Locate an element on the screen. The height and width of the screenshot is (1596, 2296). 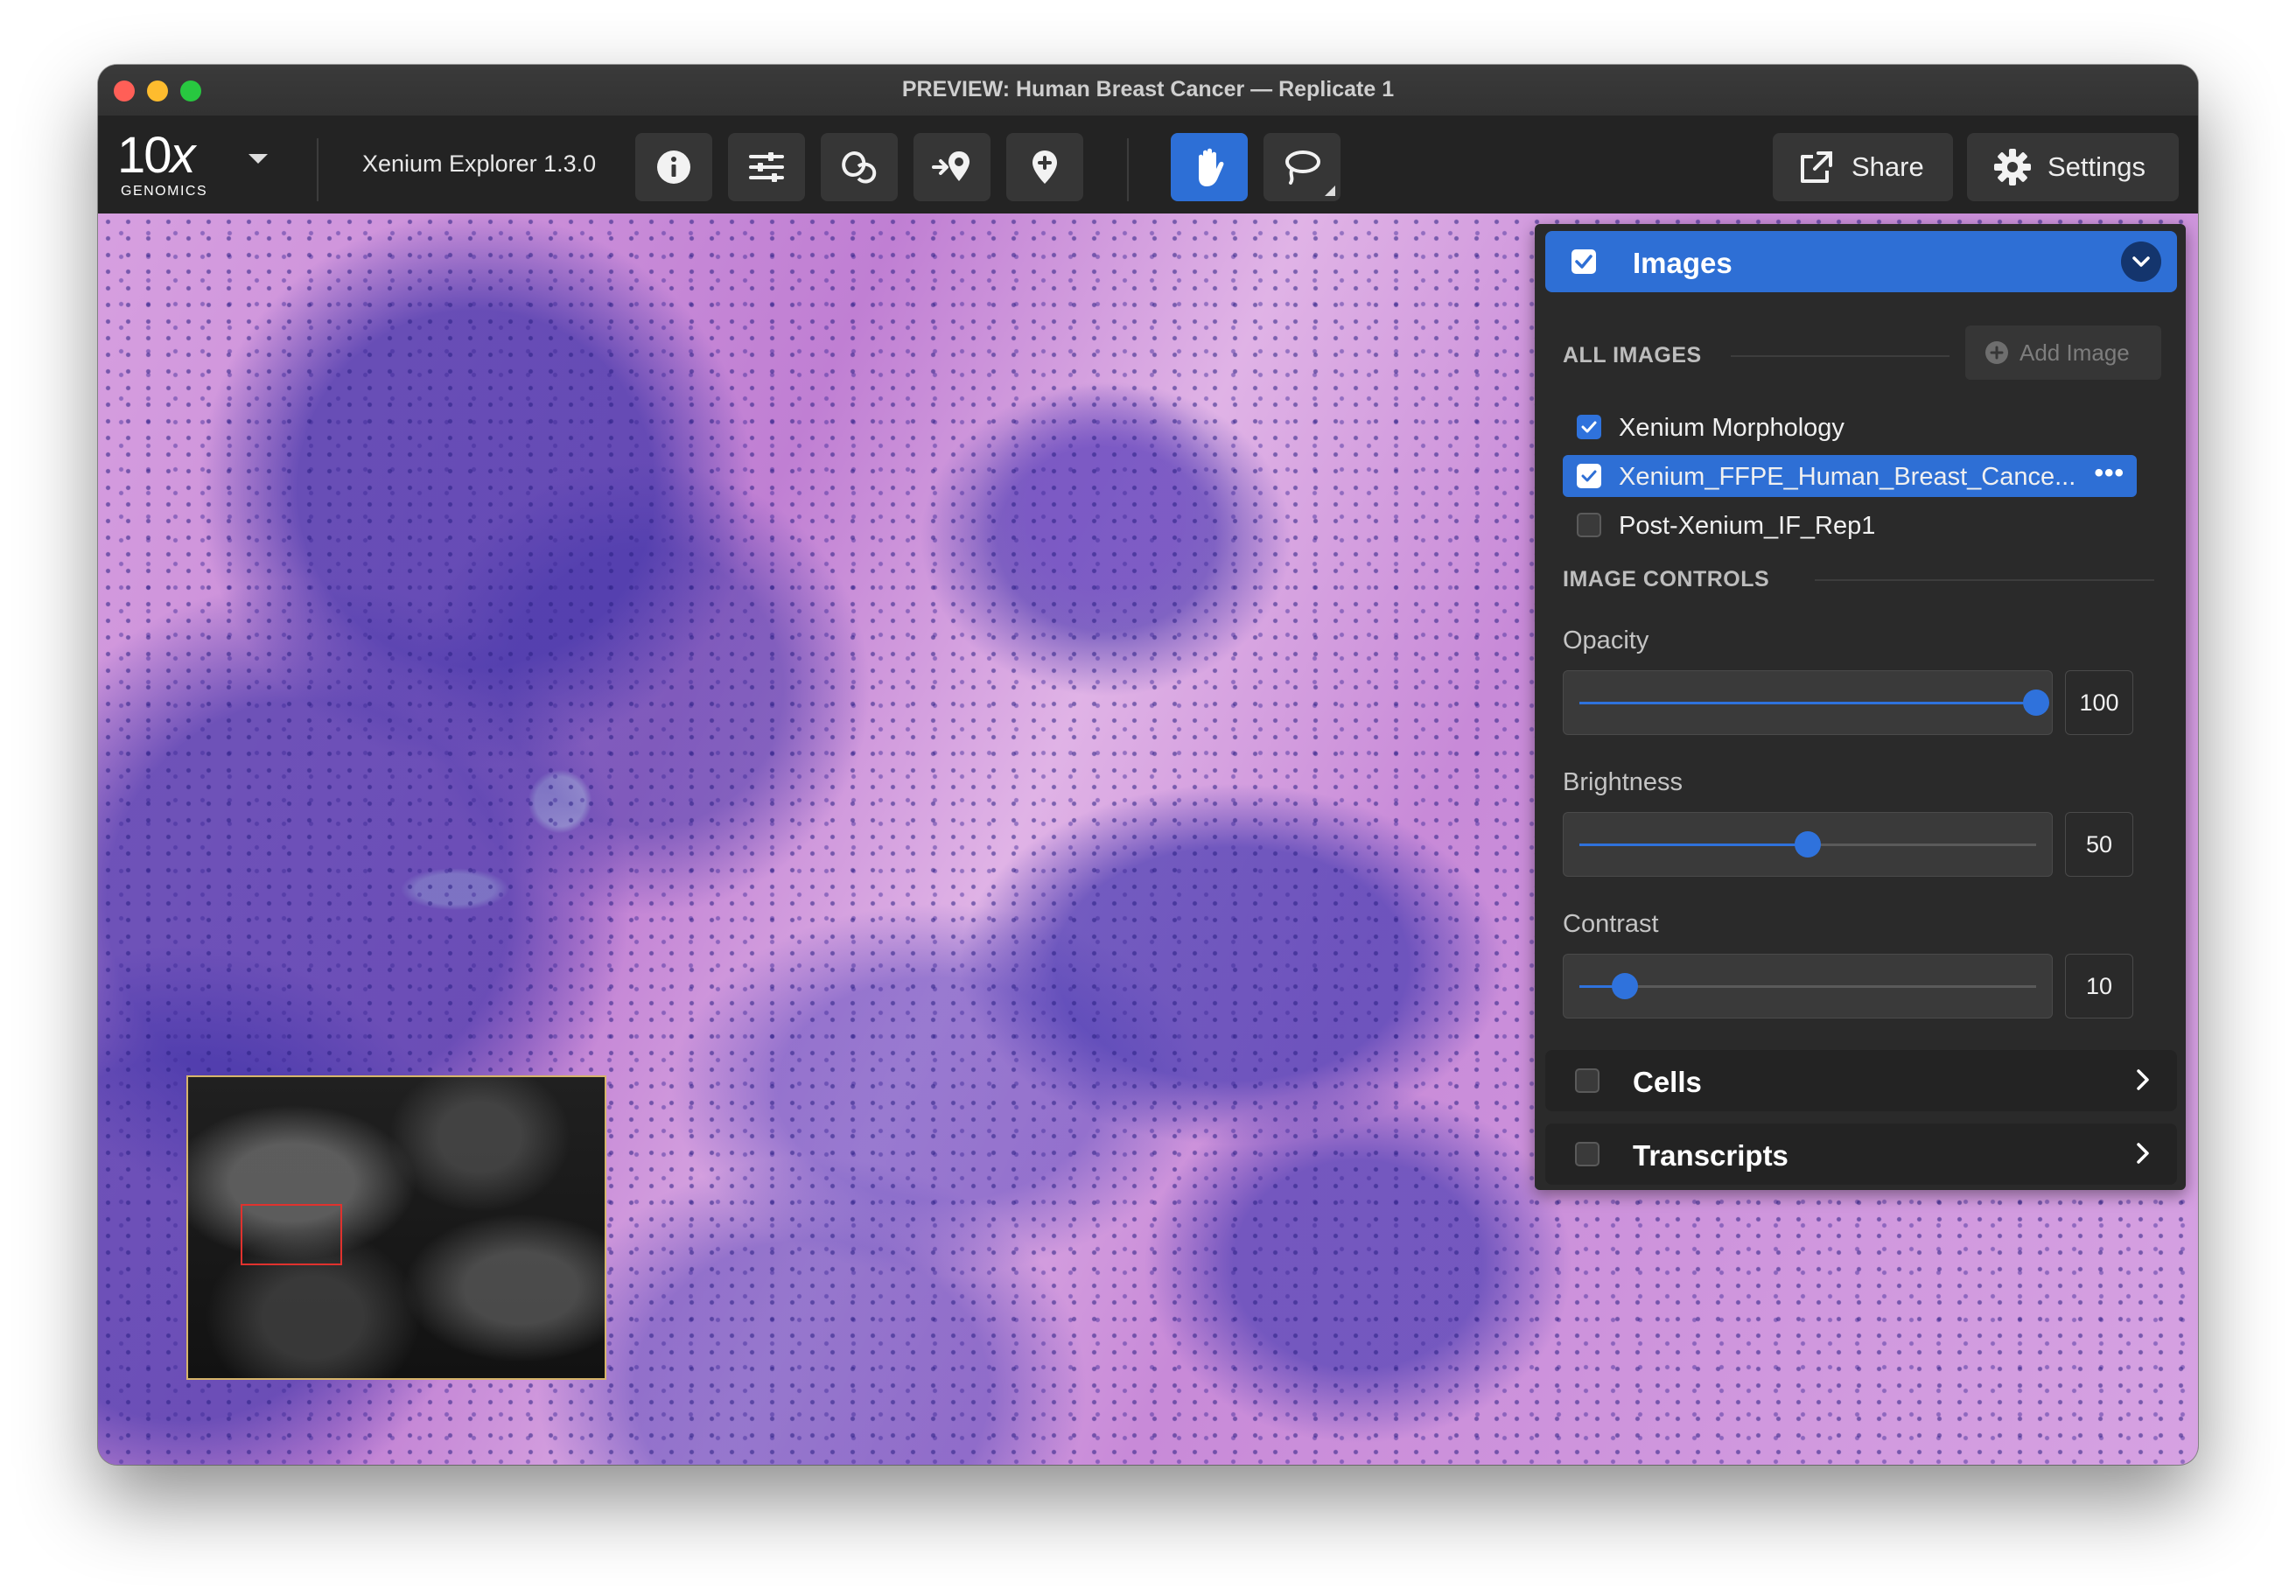
image-list-item: Post-Xenium_IF_Rep1 is located at coordinates (1850, 525).